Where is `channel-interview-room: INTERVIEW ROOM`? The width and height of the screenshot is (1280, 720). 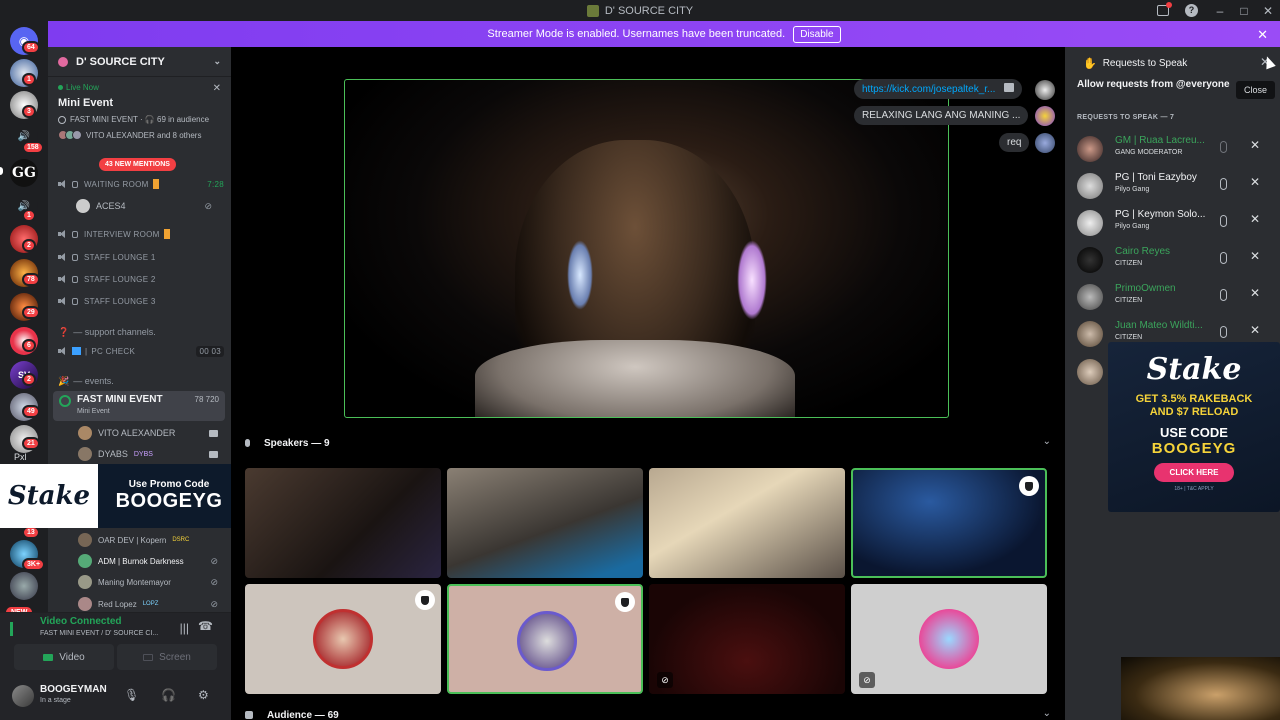
channel-interview-room: INTERVIEW ROOM is located at coordinates (141, 234).